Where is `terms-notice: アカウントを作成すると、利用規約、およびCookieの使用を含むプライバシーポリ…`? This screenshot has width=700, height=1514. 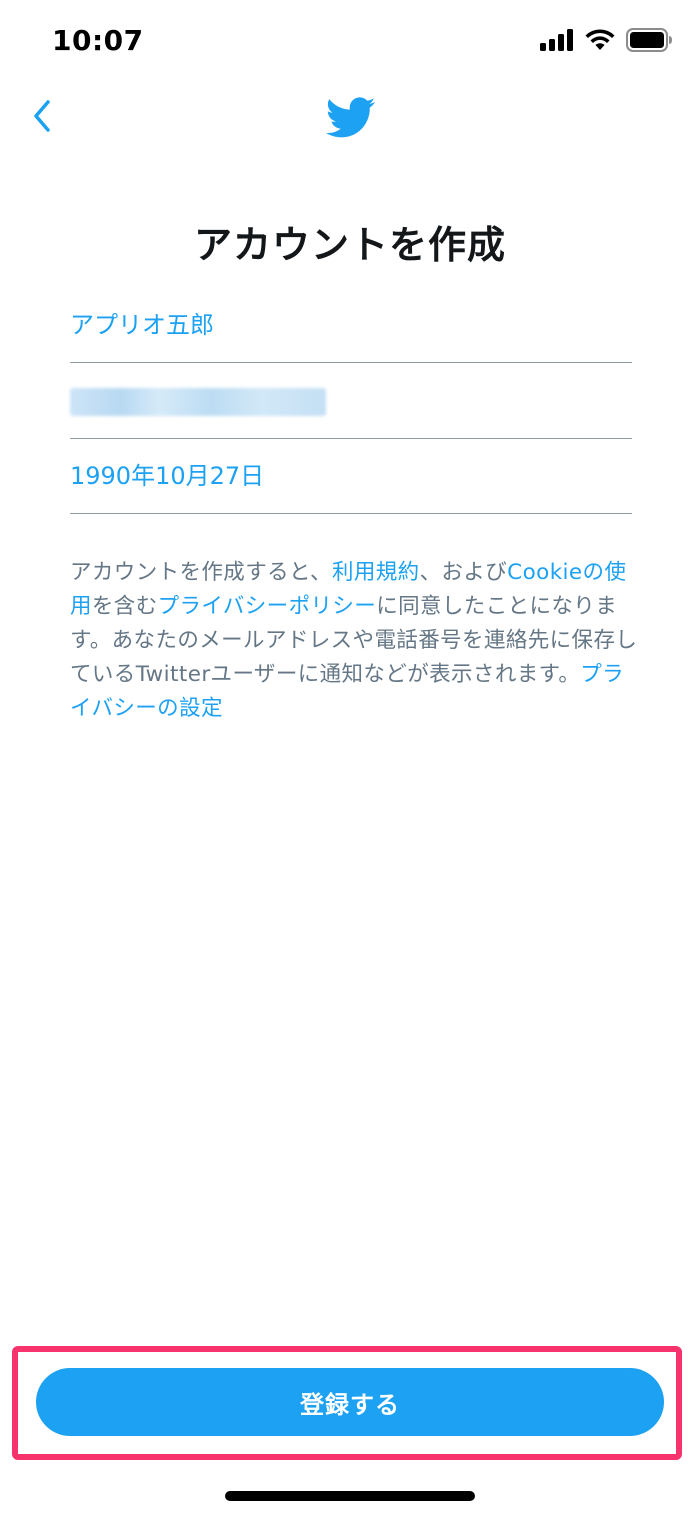 terms-notice: アカウントを作成すると、利用規約、およびCookieの使用を含むプライバシーポリ… is located at coordinates (354, 641).